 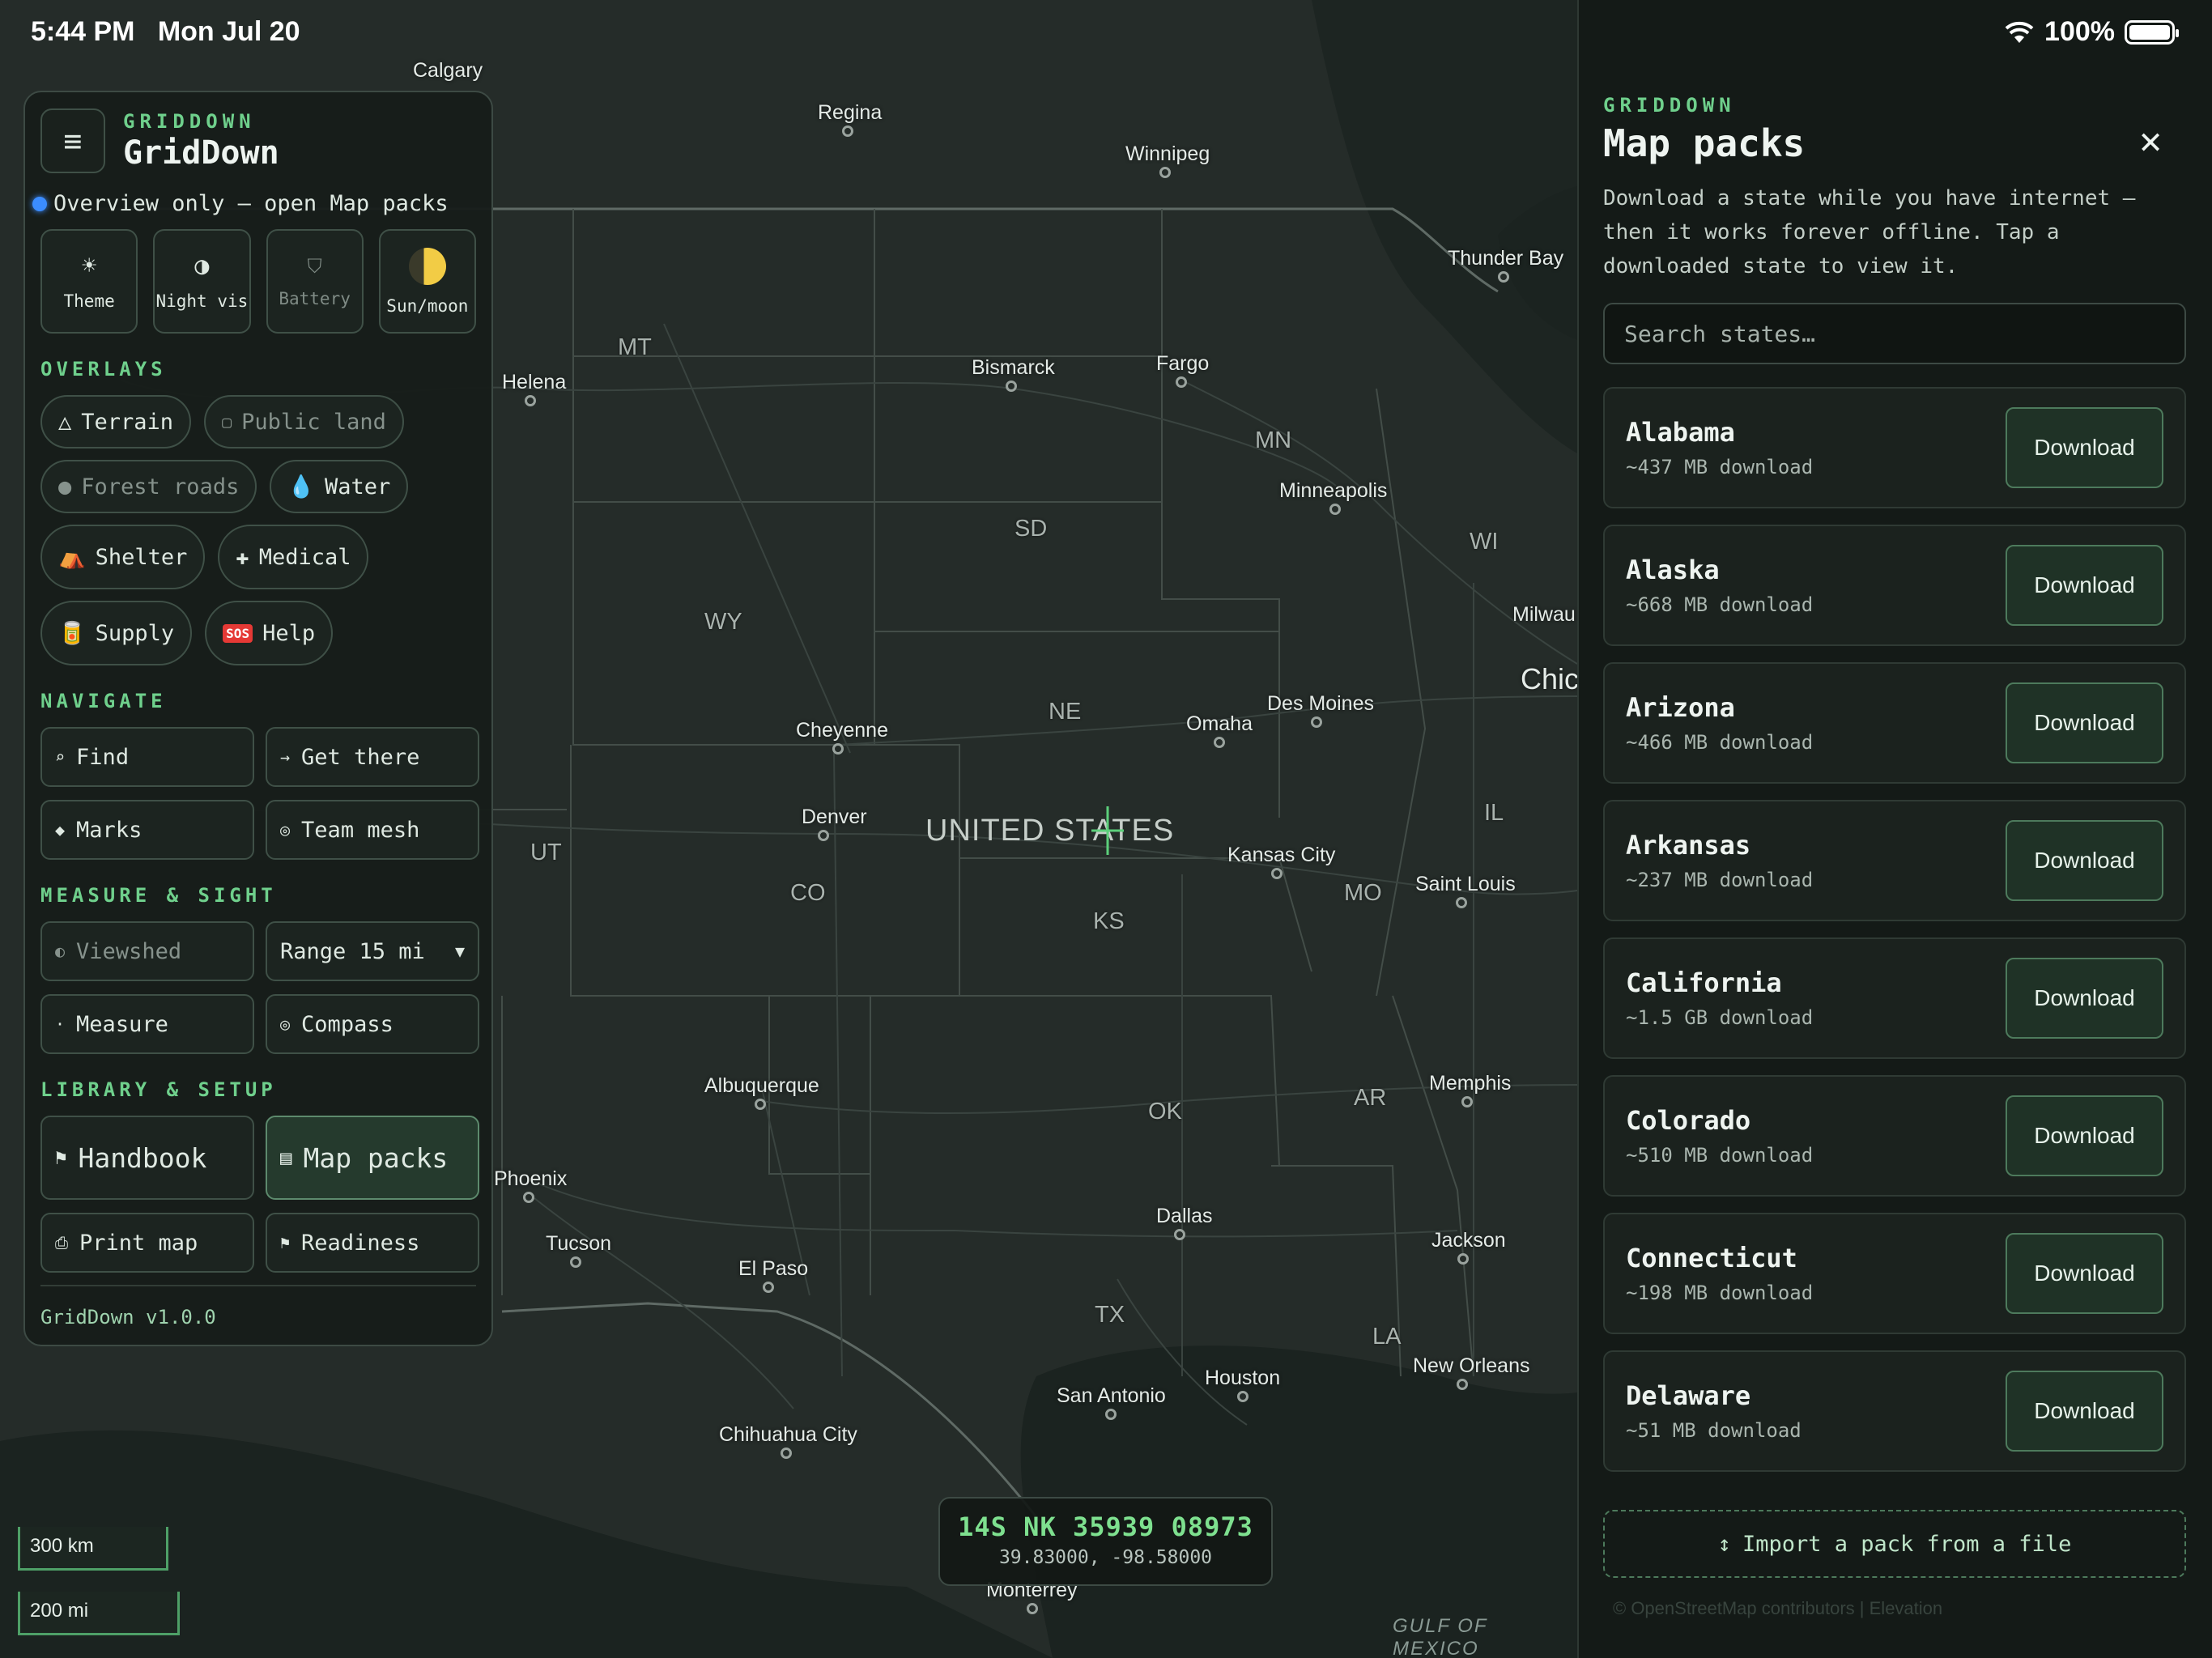 What do you see at coordinates (61, 757) in the screenshot?
I see `search-icon: ⌕` at bounding box center [61, 757].